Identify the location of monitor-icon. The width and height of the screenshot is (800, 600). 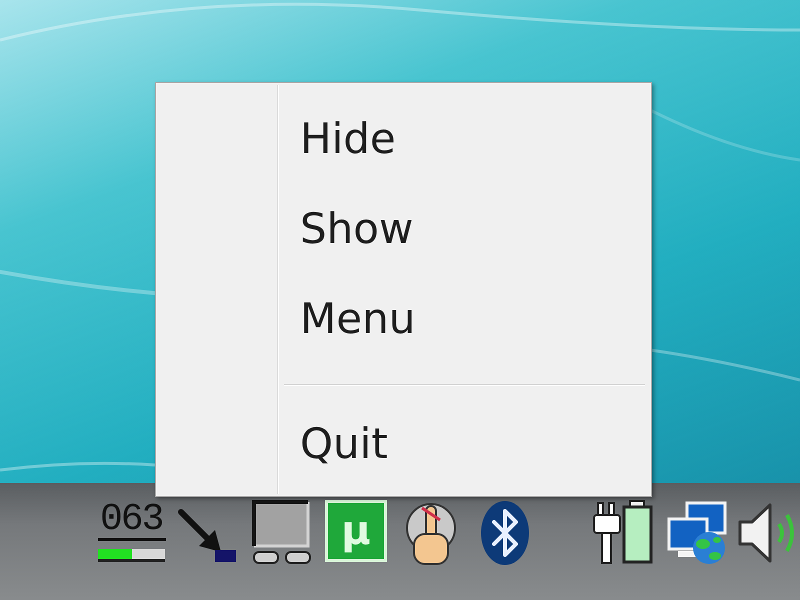
(282, 532).